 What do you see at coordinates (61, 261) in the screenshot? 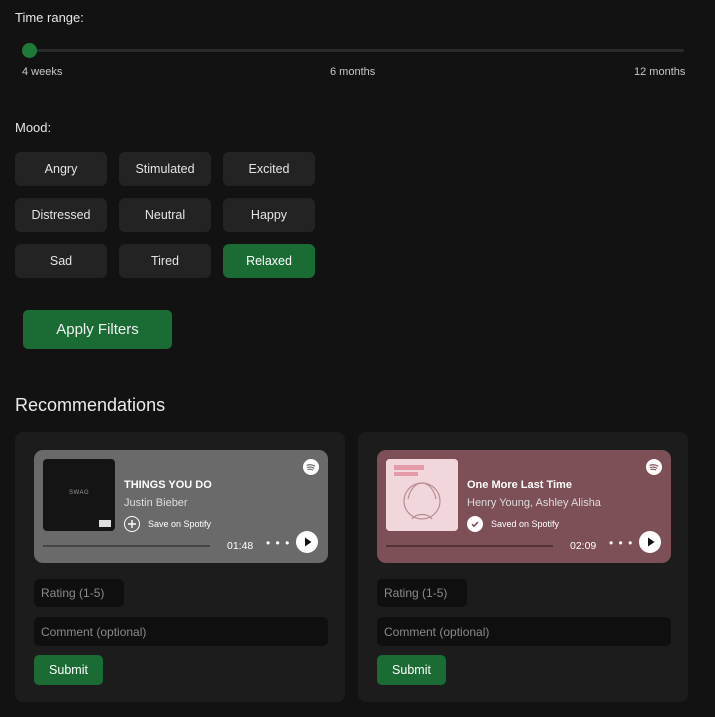
I see `mood-button-sad: Sad` at bounding box center [61, 261].